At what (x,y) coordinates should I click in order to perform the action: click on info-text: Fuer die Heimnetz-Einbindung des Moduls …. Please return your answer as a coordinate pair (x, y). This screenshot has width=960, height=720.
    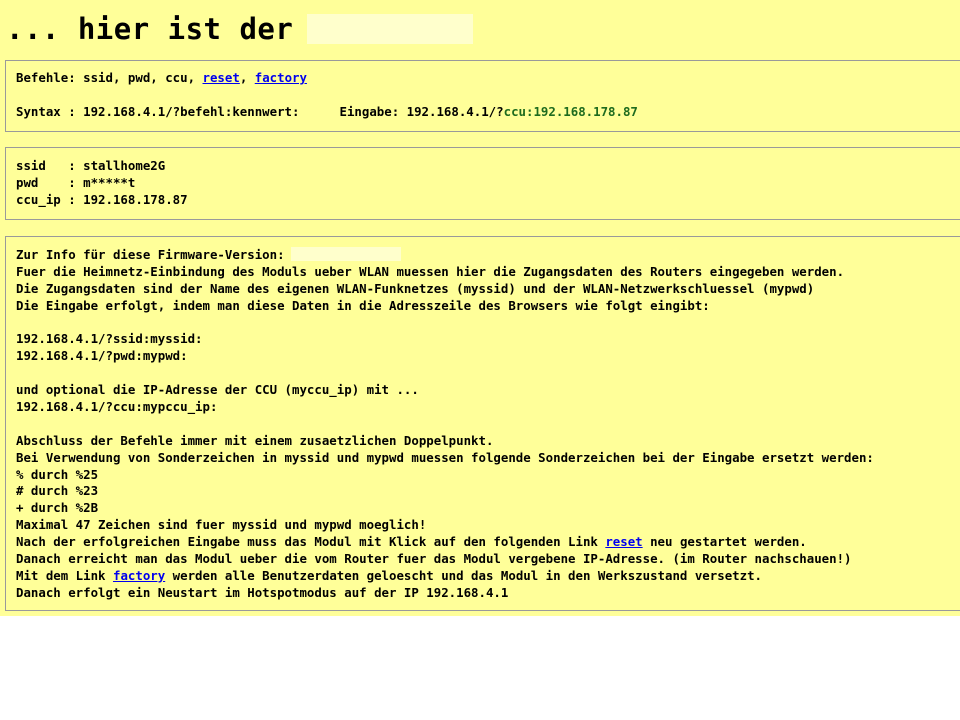
    Looking at the image, I should click on (430, 271).